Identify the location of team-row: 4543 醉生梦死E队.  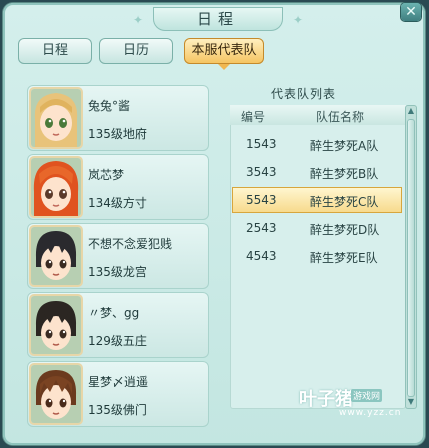
(317, 256).